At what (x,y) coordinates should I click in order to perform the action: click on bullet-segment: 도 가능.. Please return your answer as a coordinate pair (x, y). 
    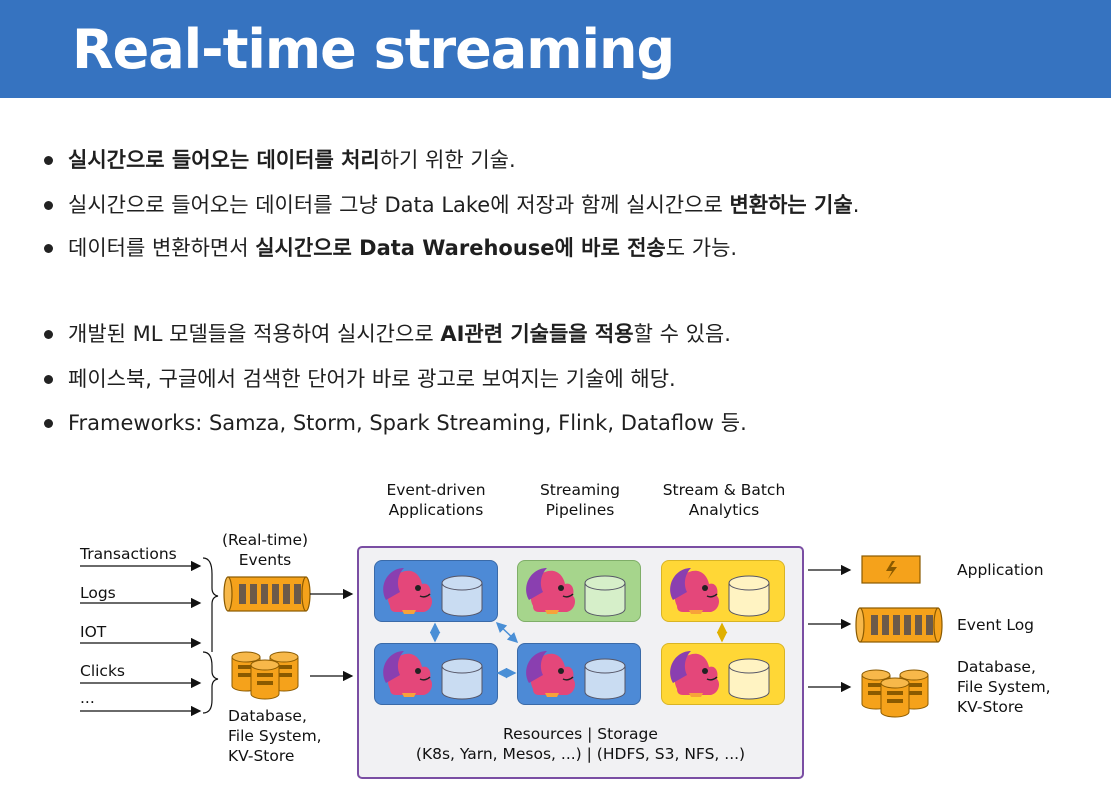
    Looking at the image, I should click on (701, 248).